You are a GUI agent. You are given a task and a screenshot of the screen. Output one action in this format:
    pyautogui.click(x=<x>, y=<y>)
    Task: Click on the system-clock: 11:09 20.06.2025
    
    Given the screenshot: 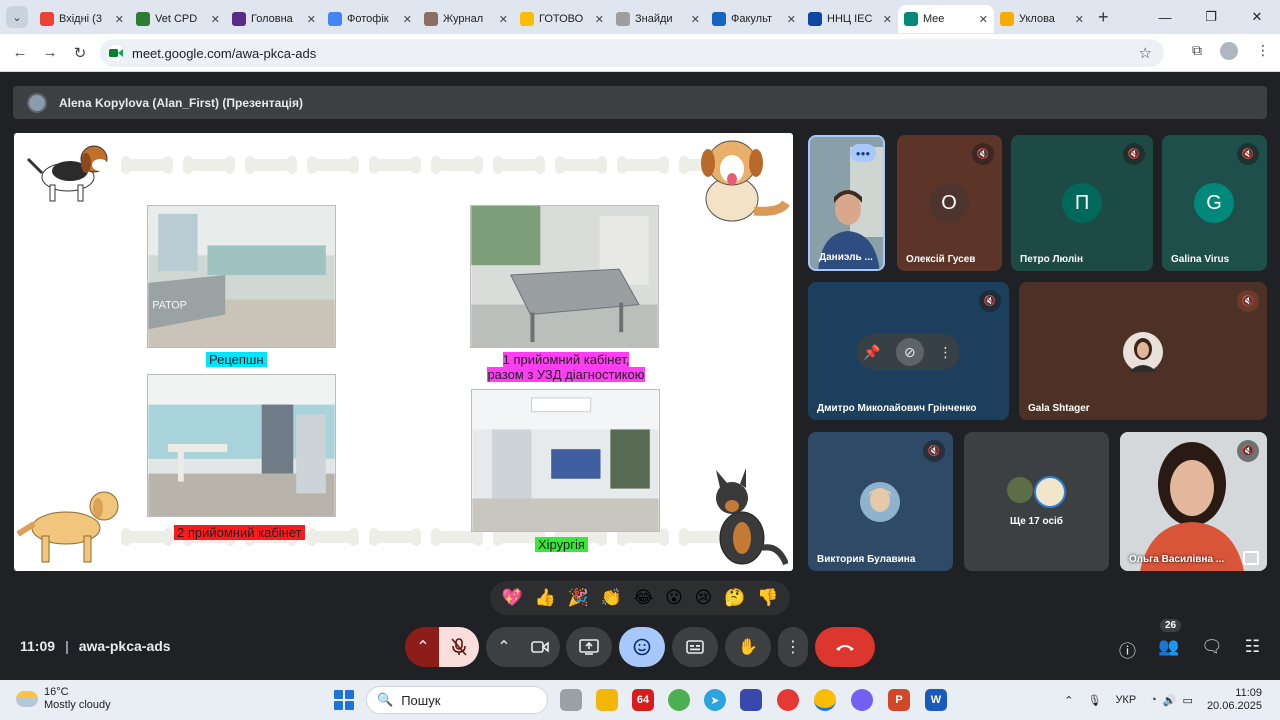 What is the action you would take?
    pyautogui.click(x=1234, y=700)
    